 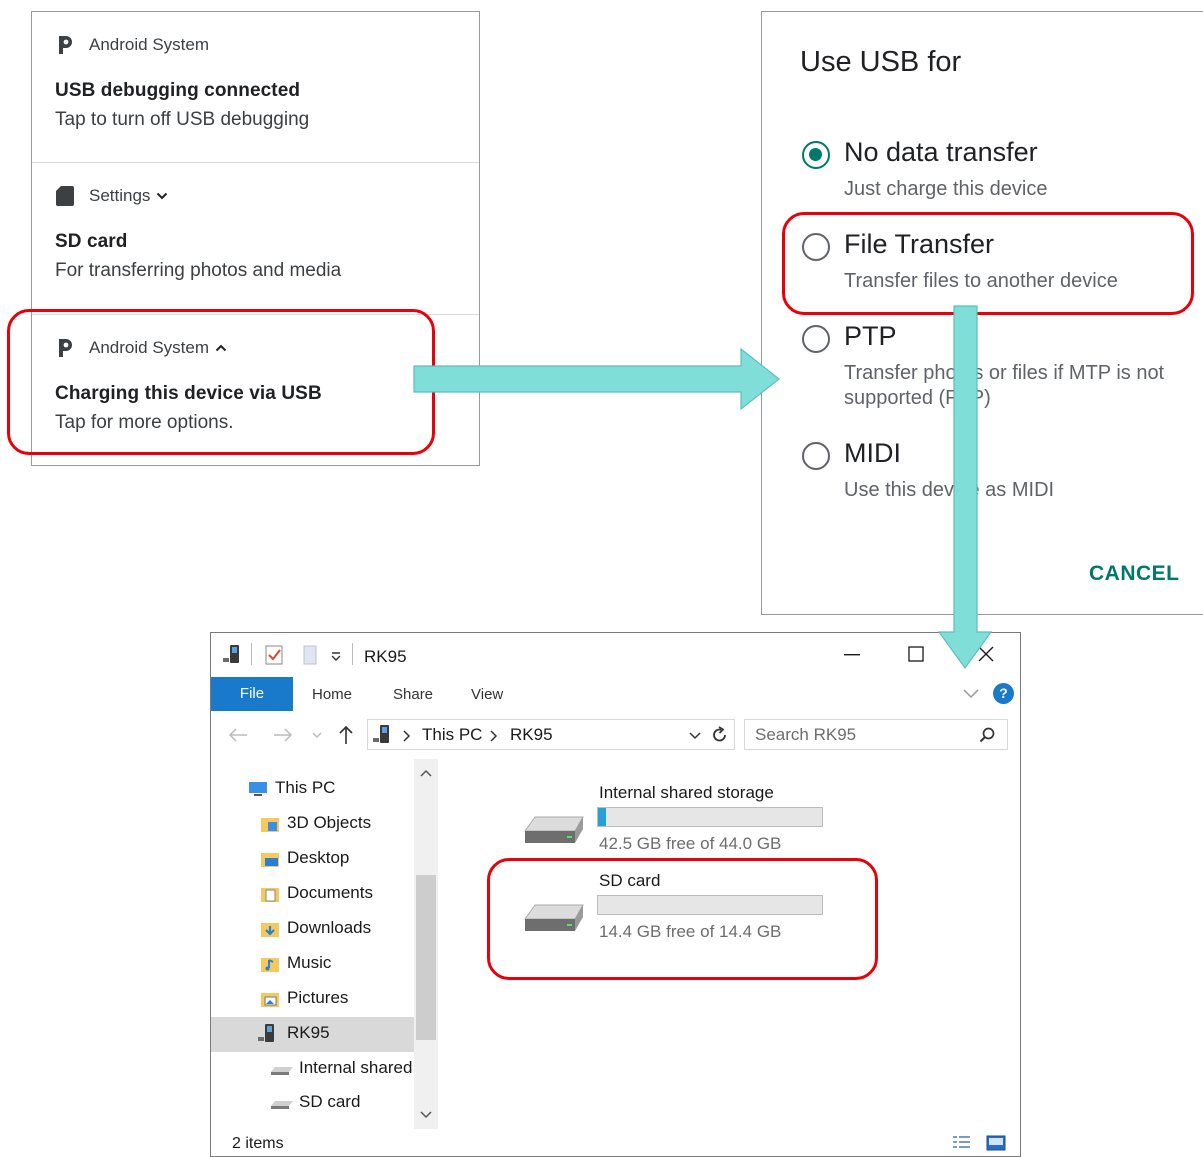 I want to click on arrow-right-icon, so click(x=596, y=379).